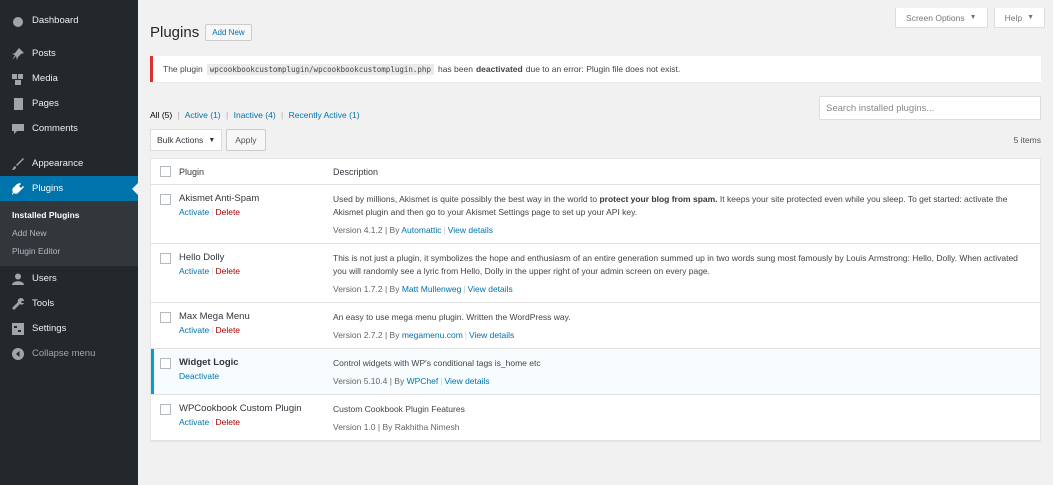  I want to click on plugin-name: WPCookbook Custom Plugin, so click(240, 408).